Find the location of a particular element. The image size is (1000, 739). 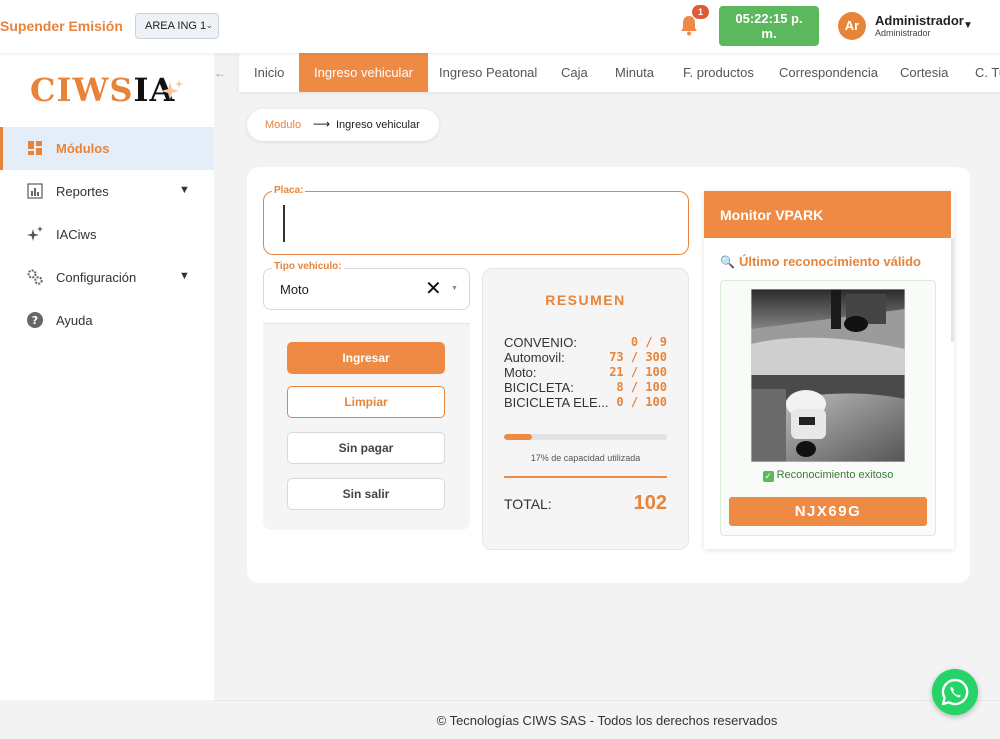

chevron-down-icon: ⌄ is located at coordinates (209, 25).